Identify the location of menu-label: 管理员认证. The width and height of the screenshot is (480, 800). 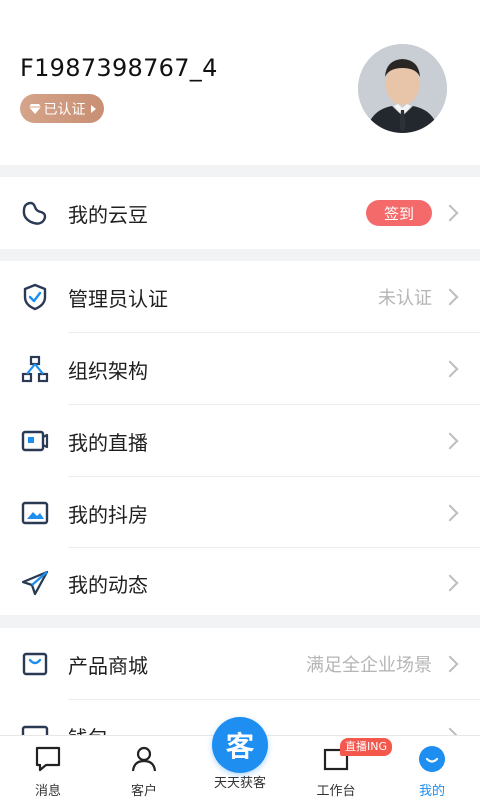
(118, 298).